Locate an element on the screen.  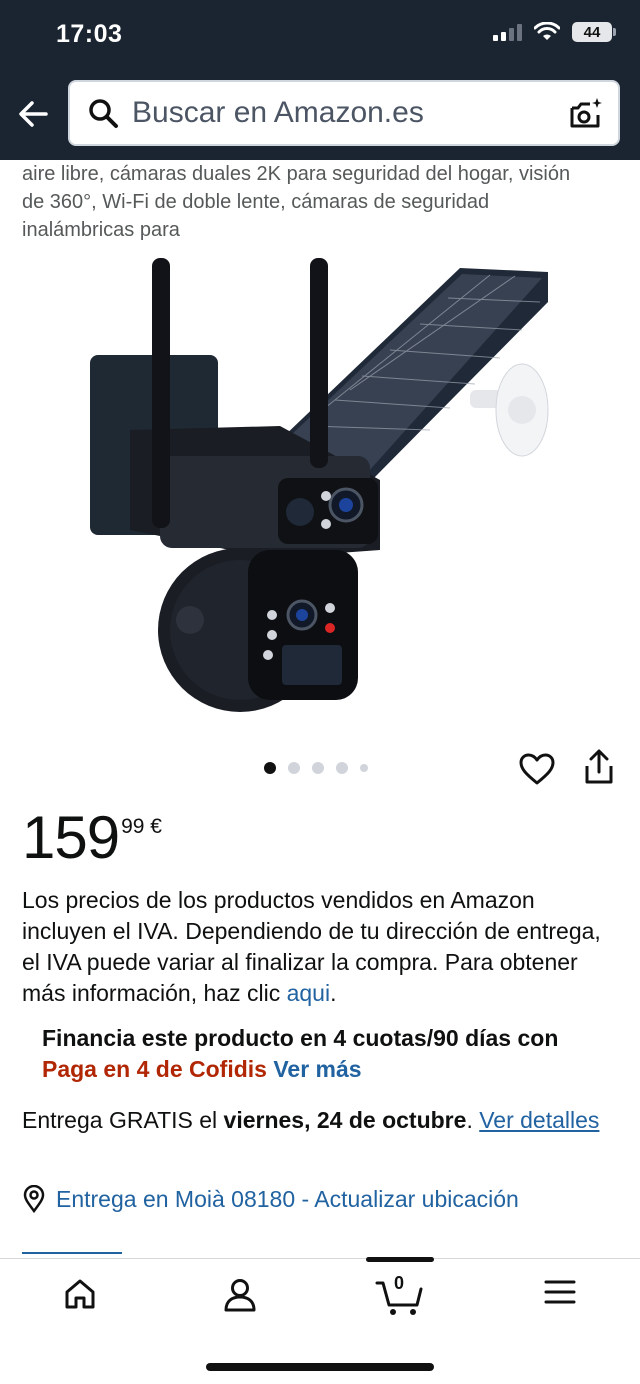
product-price: 159 99 € is located at coordinates (92, 838).